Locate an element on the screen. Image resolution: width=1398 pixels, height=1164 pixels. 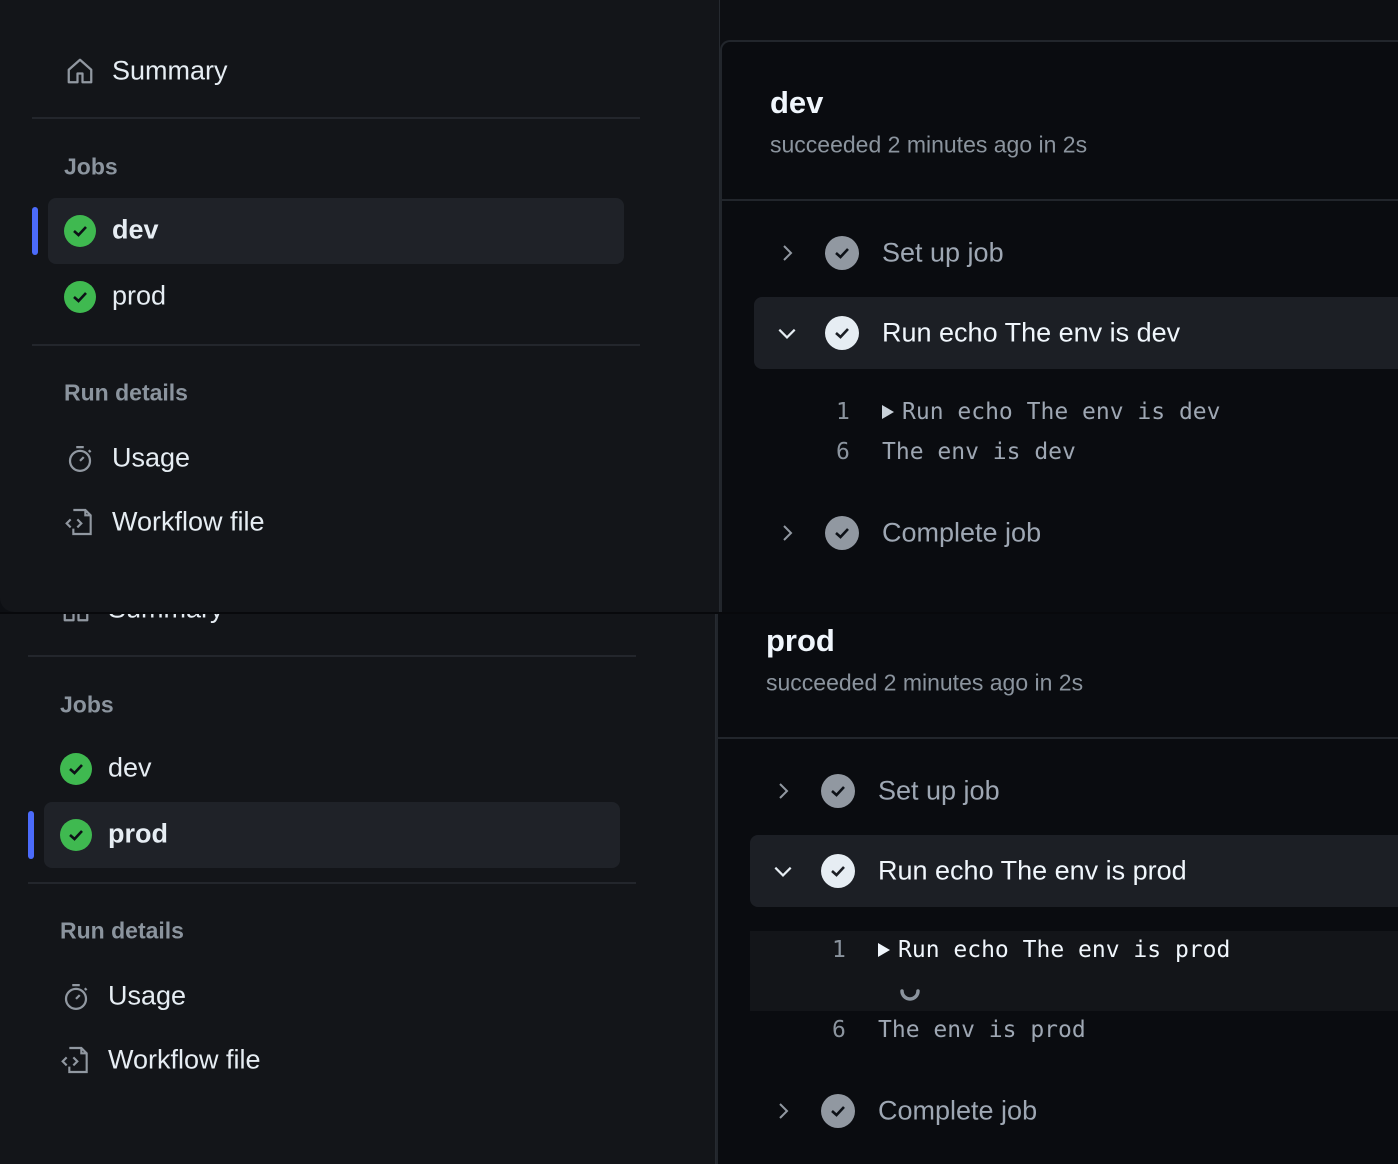
loading-spinner-icon is located at coordinates (910, 995).